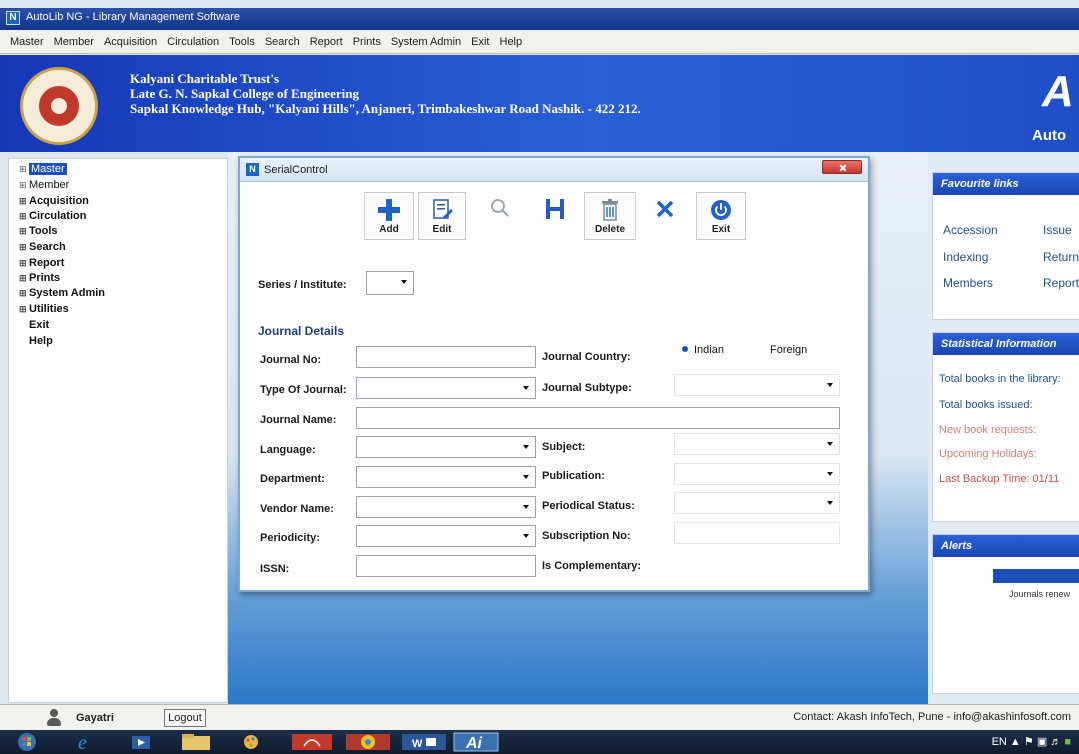 This screenshot has width=1079, height=754. I want to click on chevron-down-icon, so click(526, 477).